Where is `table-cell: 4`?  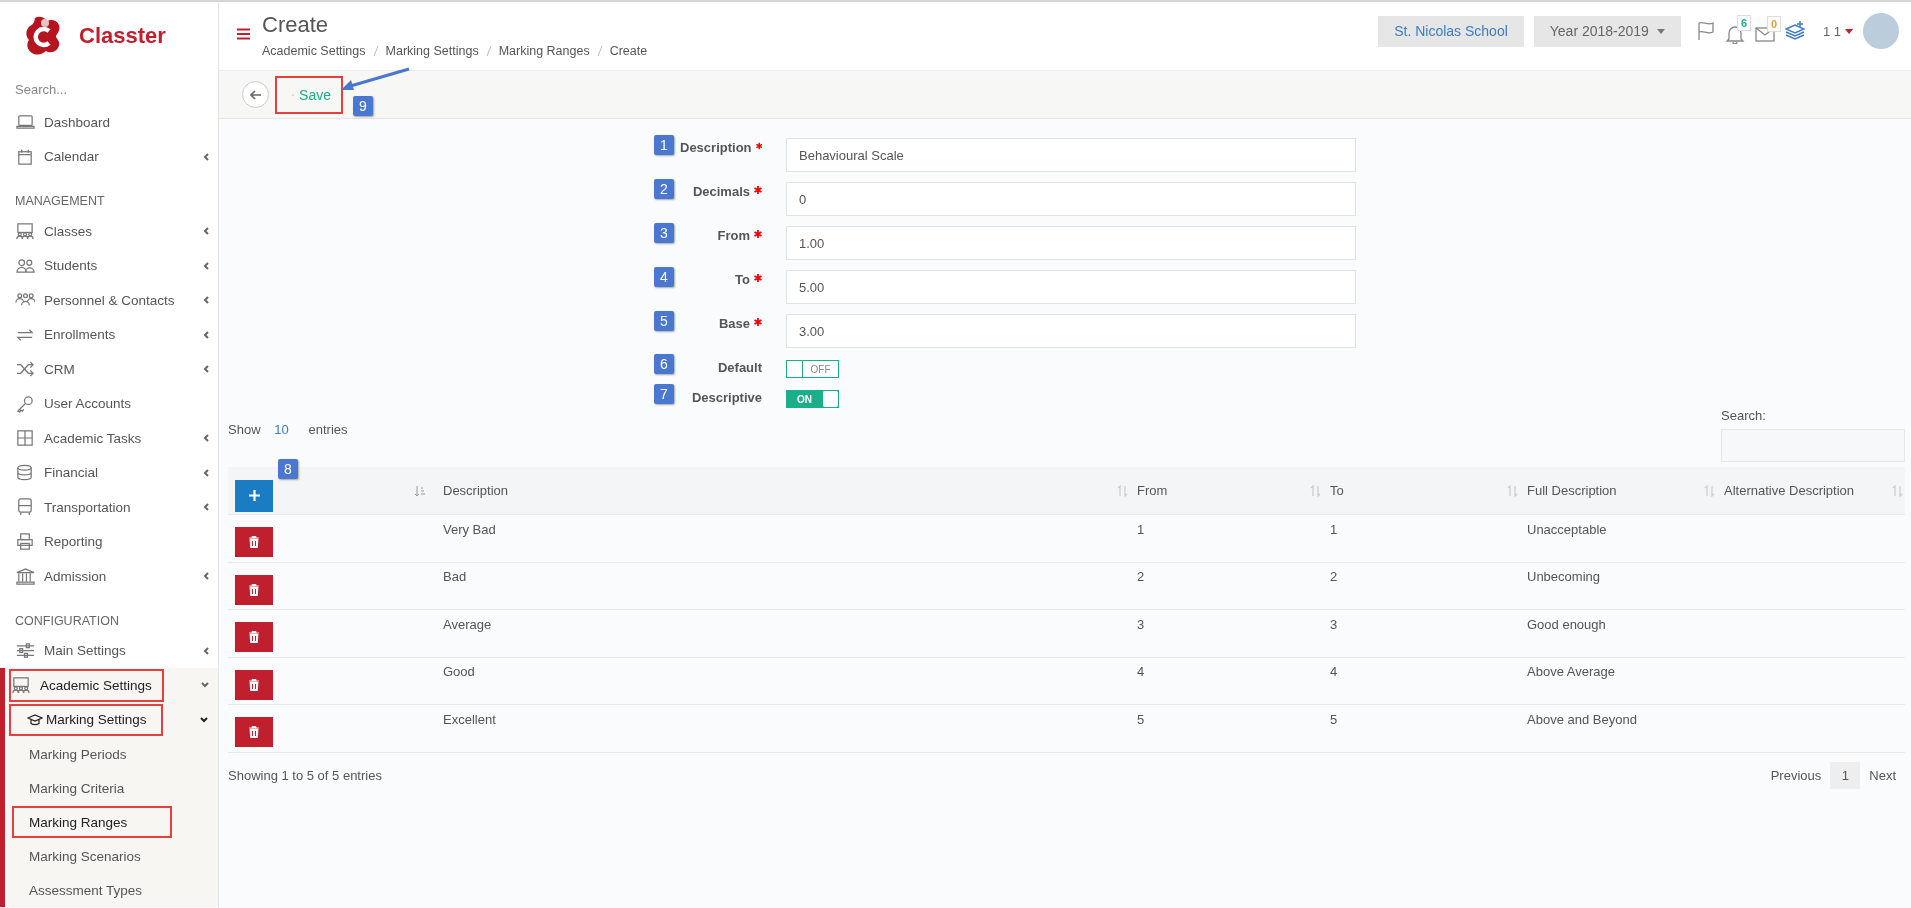 table-cell: 4 is located at coordinates (1334, 672).